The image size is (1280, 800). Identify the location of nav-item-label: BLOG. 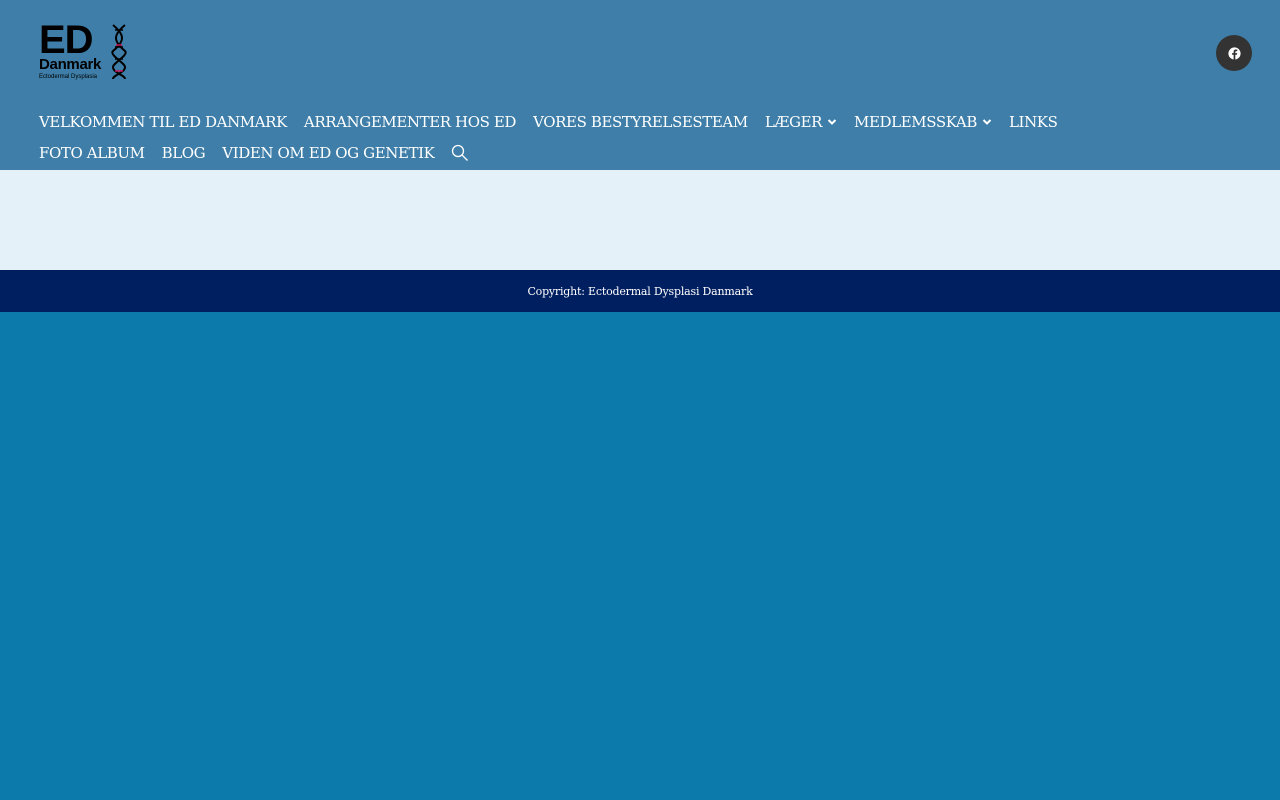
(183, 152).